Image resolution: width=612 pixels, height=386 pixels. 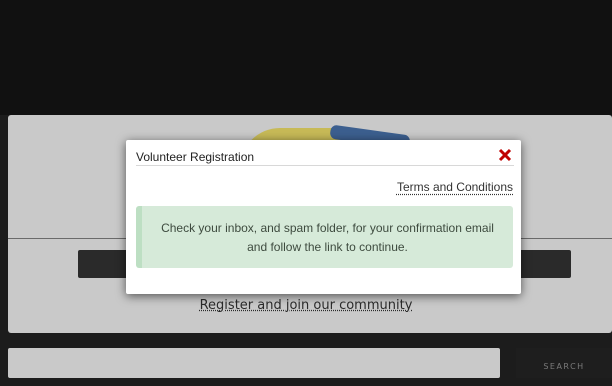 What do you see at coordinates (254, 363) in the screenshot?
I see `search-input` at bounding box center [254, 363].